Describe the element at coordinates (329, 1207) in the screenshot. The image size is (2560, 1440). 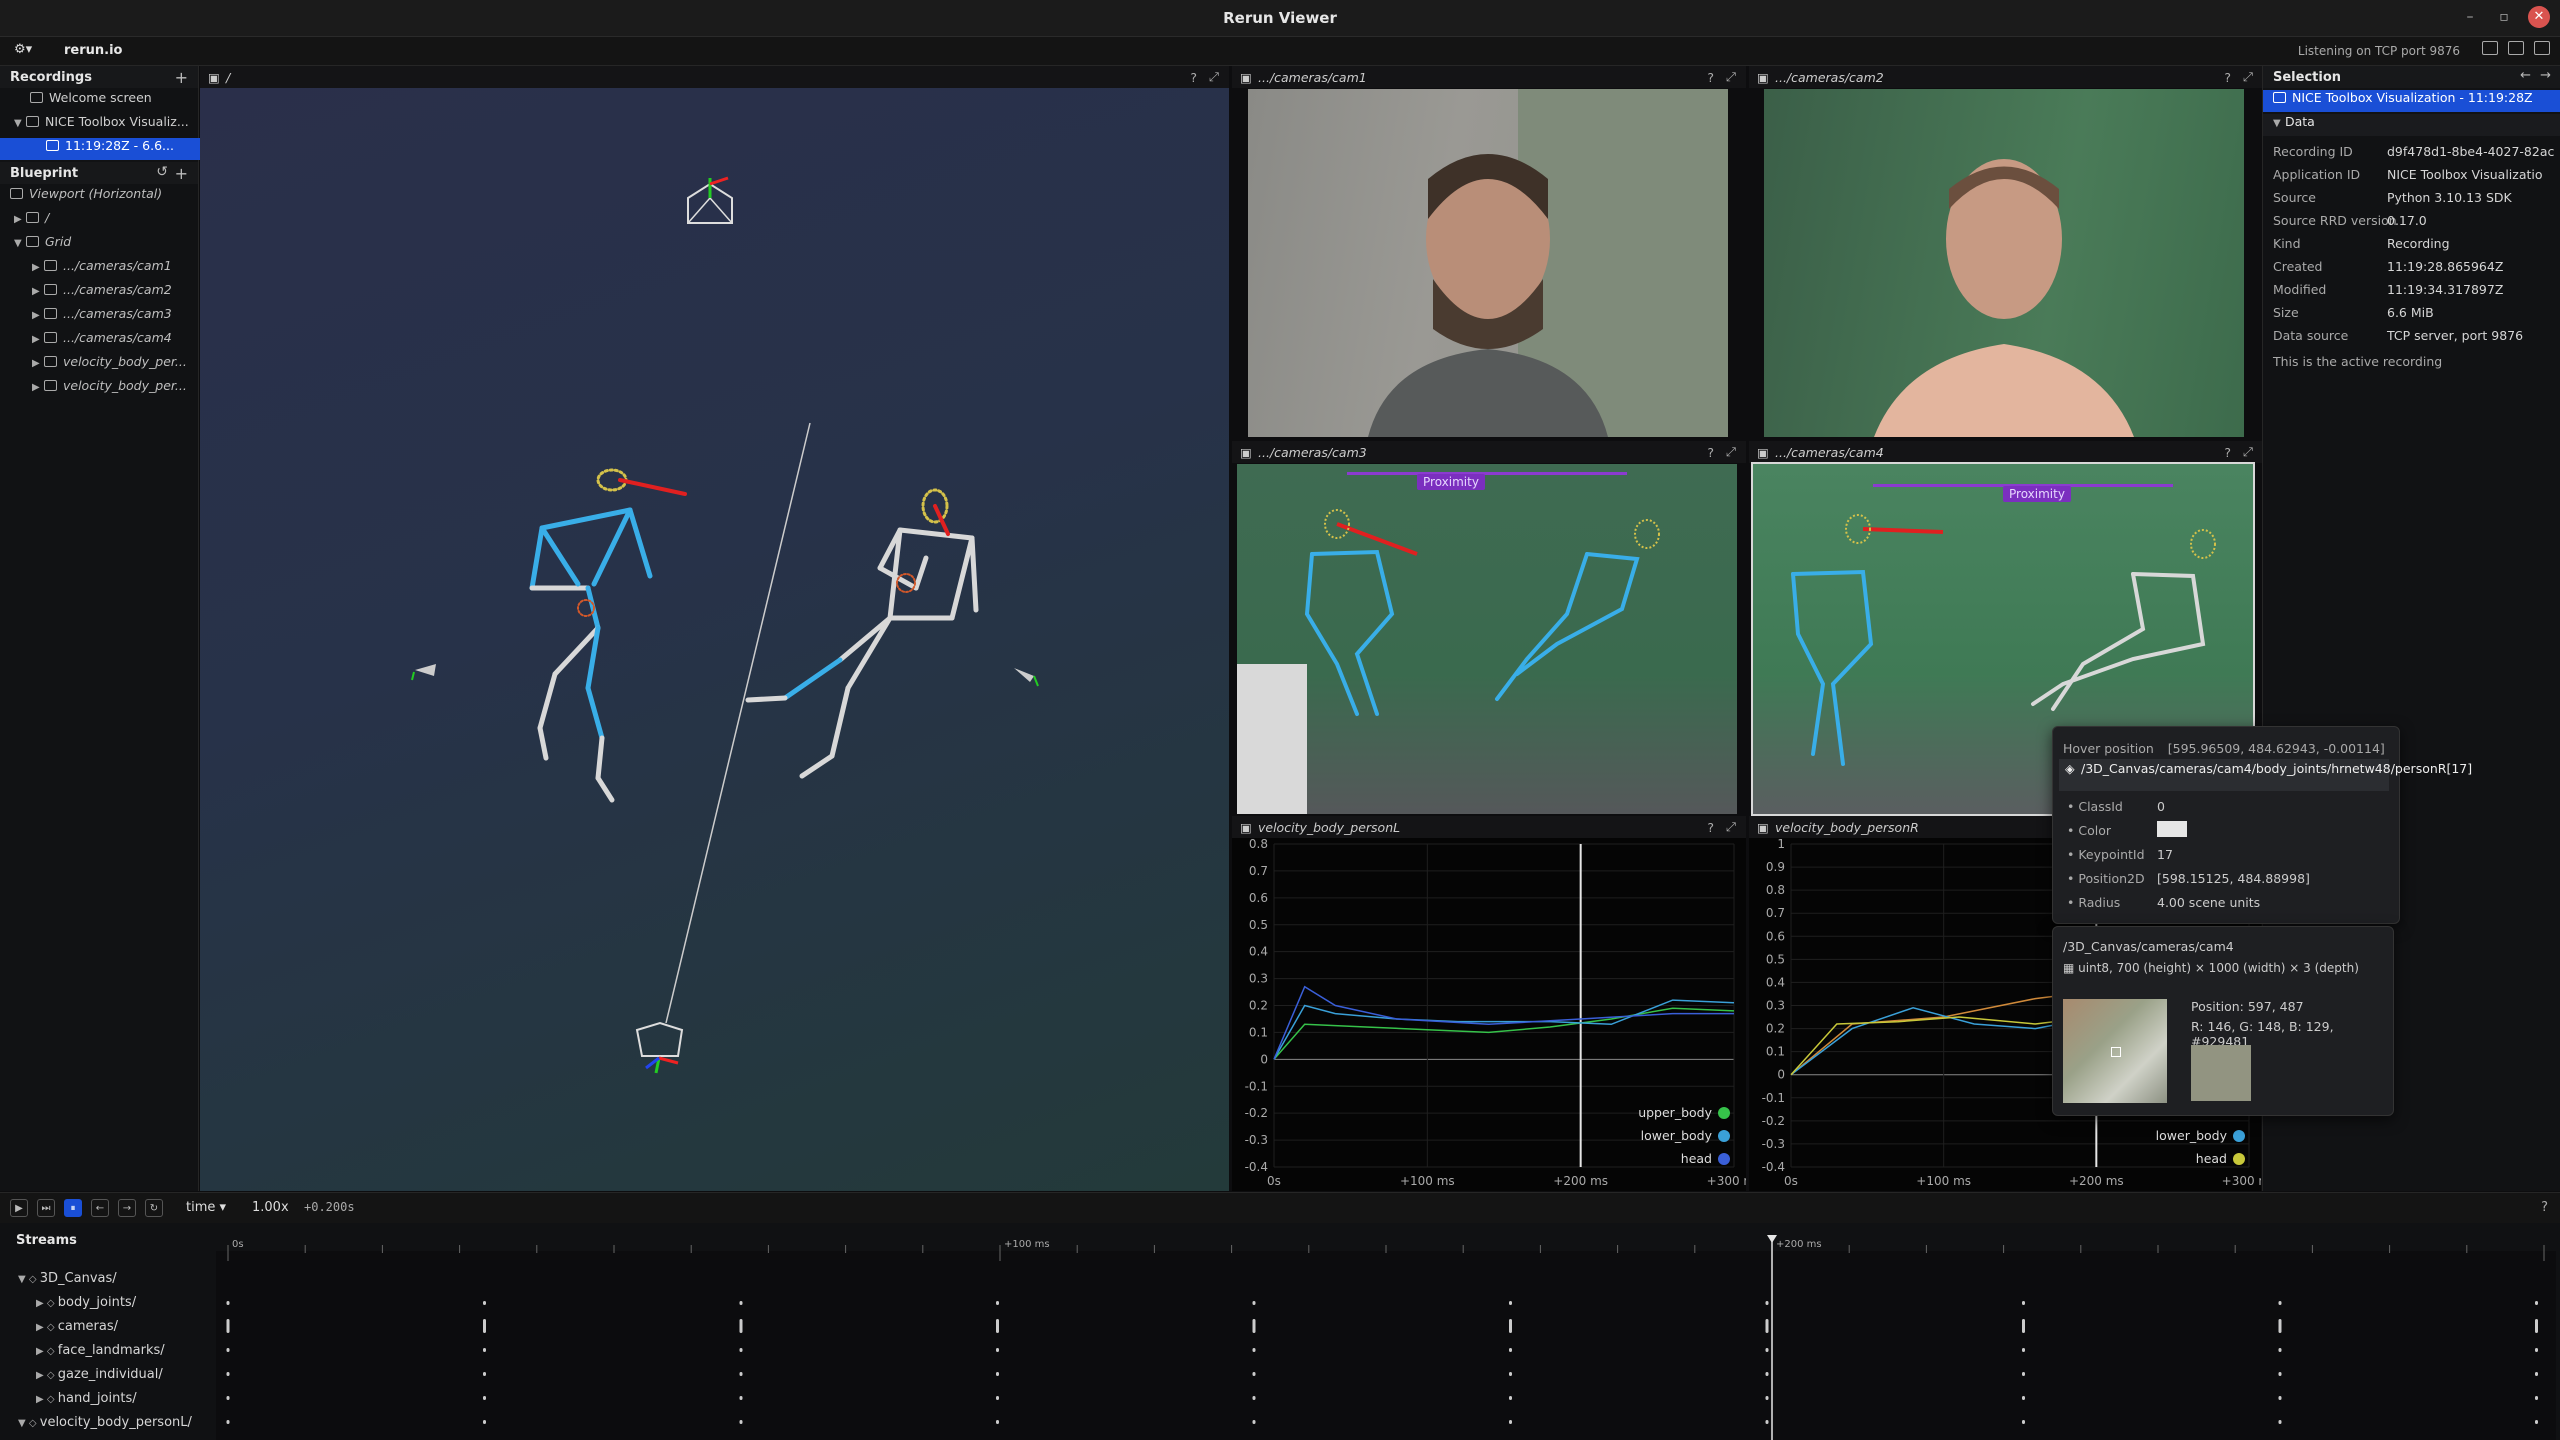
I see `time-offset: +0.200s` at that location.